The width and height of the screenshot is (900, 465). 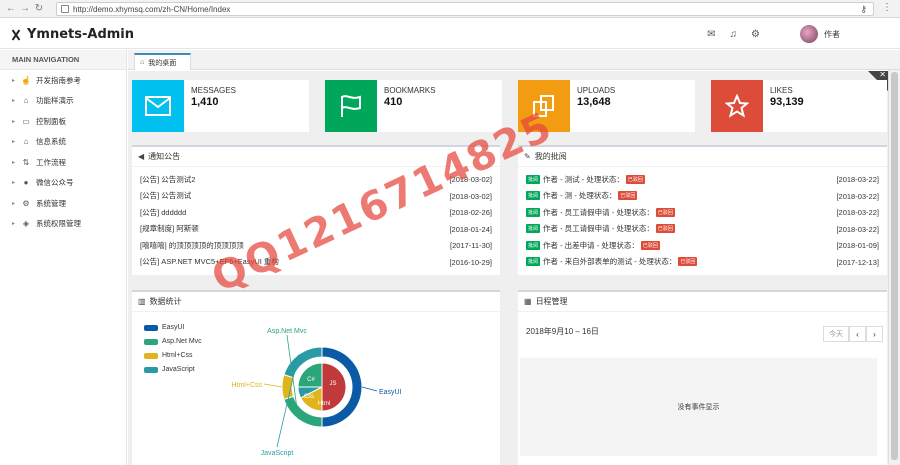 What do you see at coordinates (63, 101) in the screenshot?
I see `sidebar-item-demo: ▸ ⌂ 功能样演示` at bounding box center [63, 101].